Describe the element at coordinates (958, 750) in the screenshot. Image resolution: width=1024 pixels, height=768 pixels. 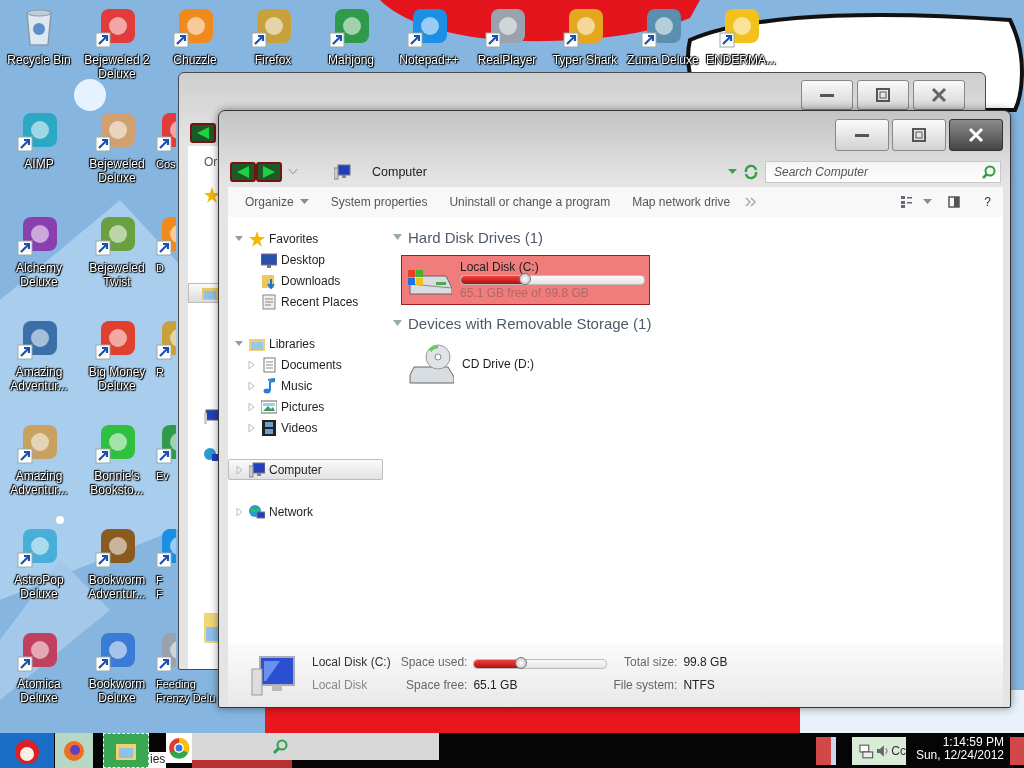
I see `clock: 1:14:59 PM Sun, 12/24/2012` at that location.